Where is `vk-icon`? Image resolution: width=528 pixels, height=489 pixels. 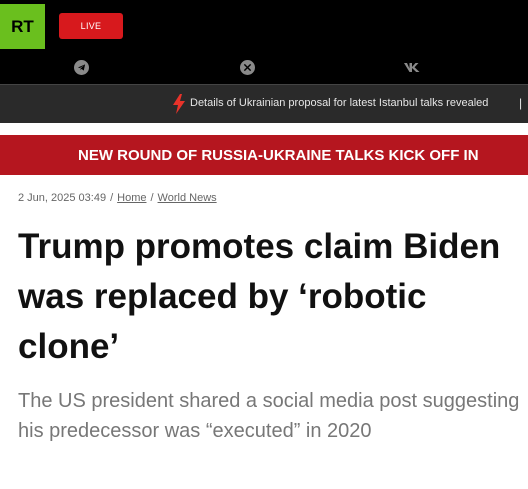 vk-icon is located at coordinates (412, 68).